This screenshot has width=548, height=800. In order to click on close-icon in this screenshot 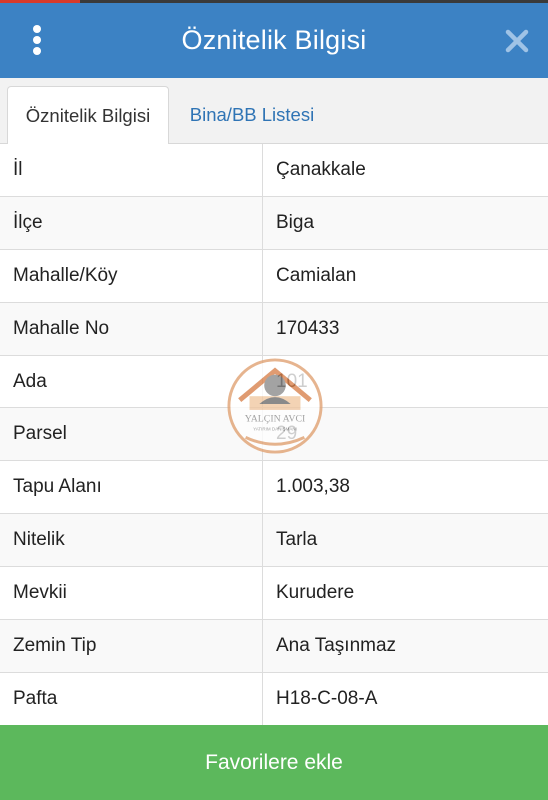, I will do `click(517, 41)`.